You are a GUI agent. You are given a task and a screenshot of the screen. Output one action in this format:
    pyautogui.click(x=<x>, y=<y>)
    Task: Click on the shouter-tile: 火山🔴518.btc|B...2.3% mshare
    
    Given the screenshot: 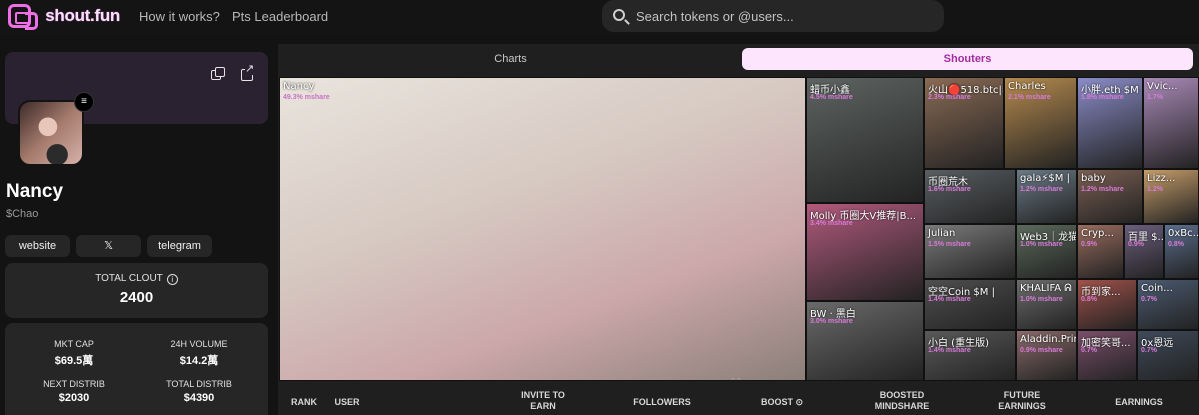 What is the action you would take?
    pyautogui.click(x=964, y=123)
    